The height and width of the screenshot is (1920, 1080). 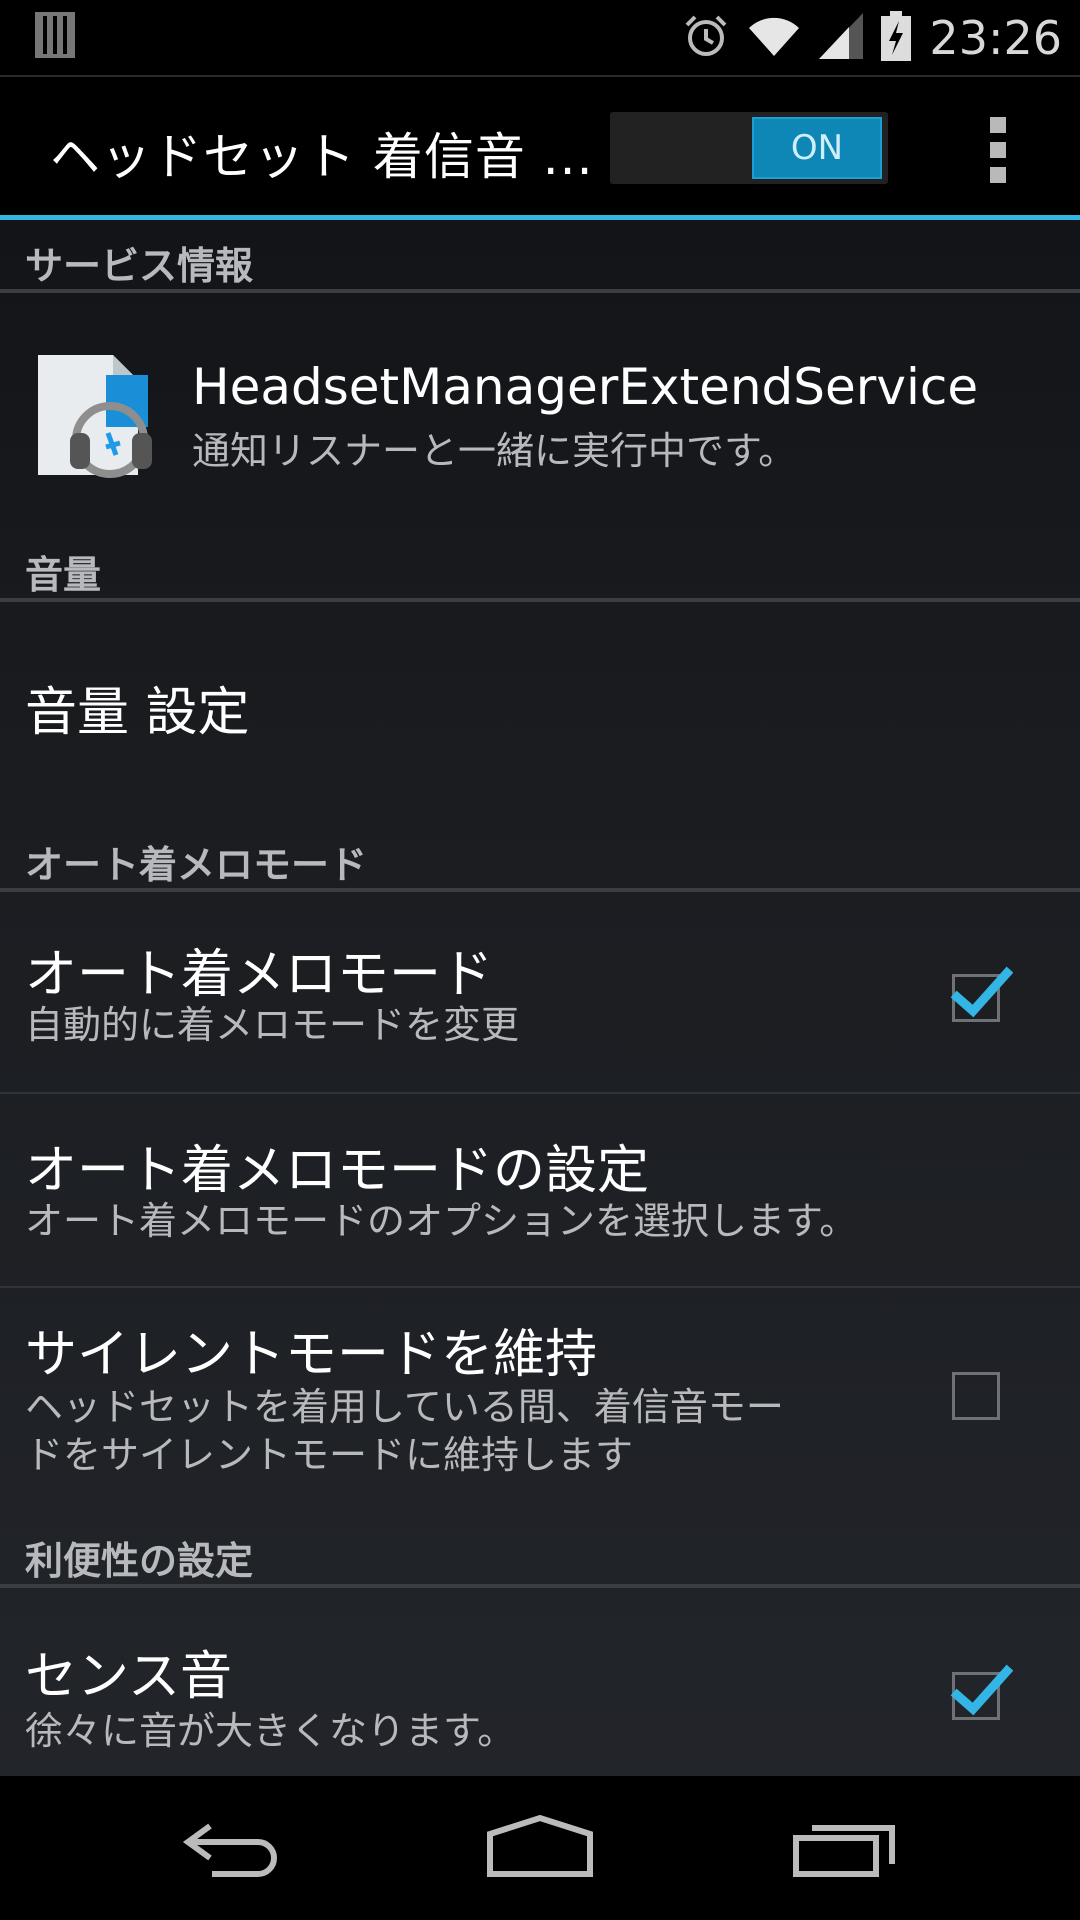 What do you see at coordinates (998, 150) in the screenshot?
I see `overflow-menu-icon` at bounding box center [998, 150].